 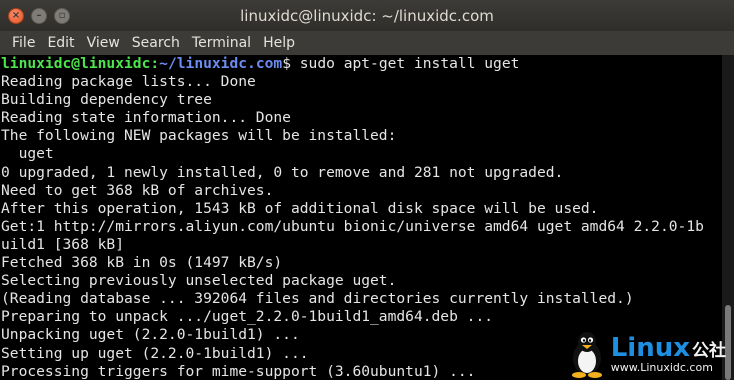 What do you see at coordinates (650, 348) in the screenshot?
I see `watermark-brand: Linux` at bounding box center [650, 348].